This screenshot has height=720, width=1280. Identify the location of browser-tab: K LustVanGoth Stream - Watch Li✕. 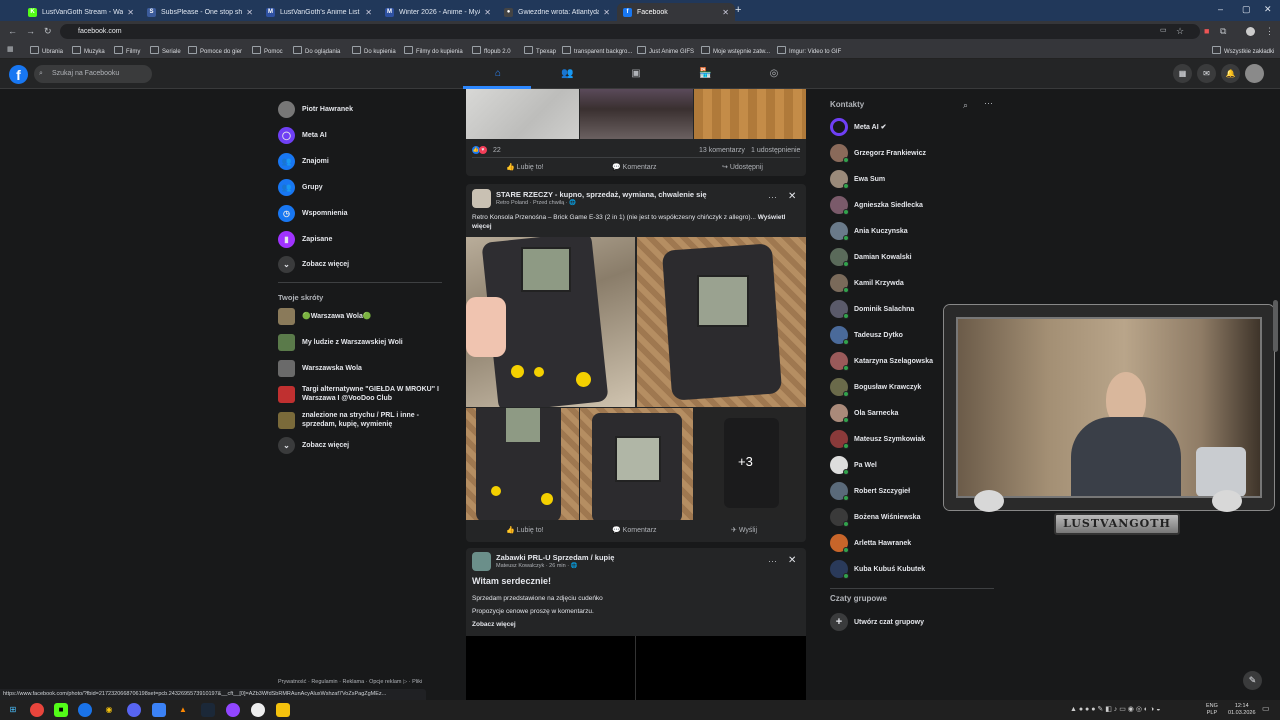
(81, 12).